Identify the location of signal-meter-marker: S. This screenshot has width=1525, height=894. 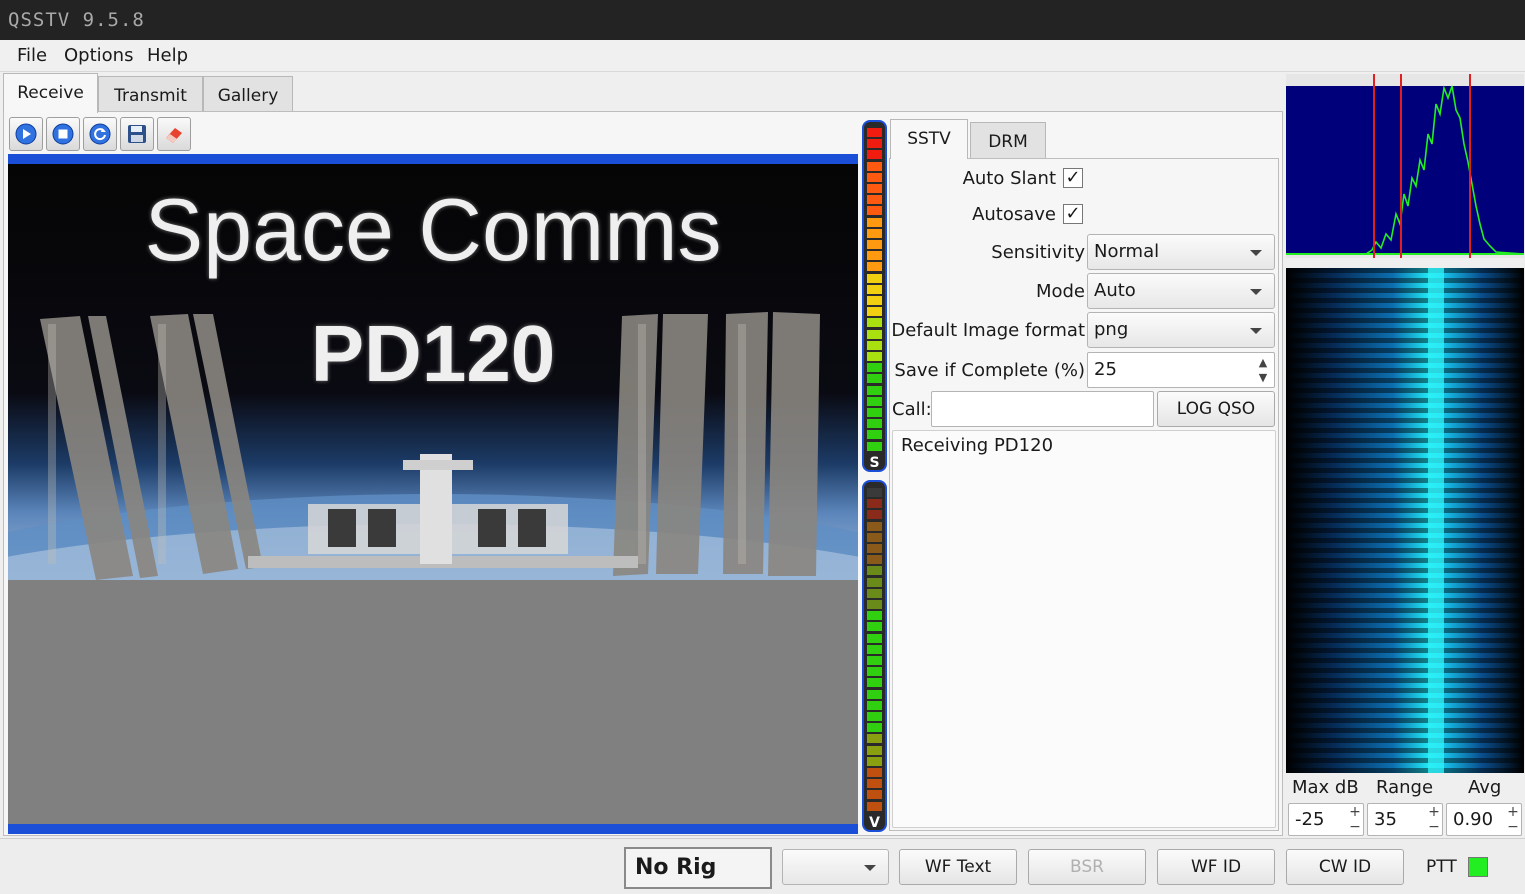
(874, 463).